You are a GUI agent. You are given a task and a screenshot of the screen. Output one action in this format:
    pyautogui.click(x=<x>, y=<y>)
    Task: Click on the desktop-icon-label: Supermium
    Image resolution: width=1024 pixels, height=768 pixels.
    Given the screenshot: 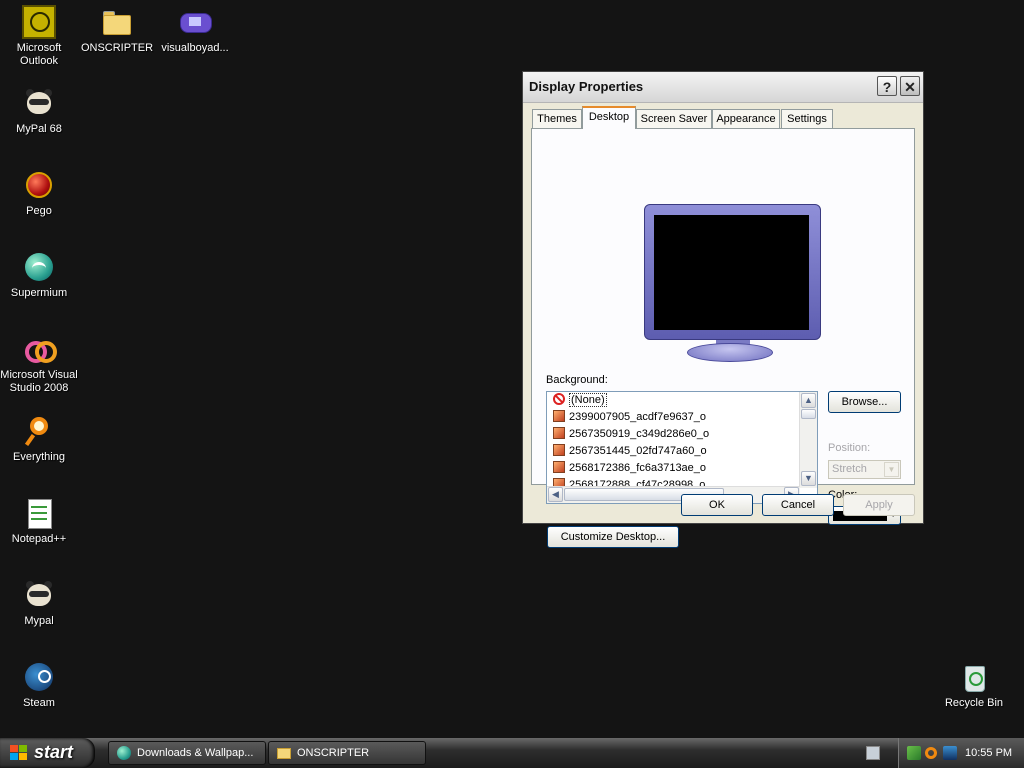 What is the action you would take?
    pyautogui.click(x=39, y=293)
    